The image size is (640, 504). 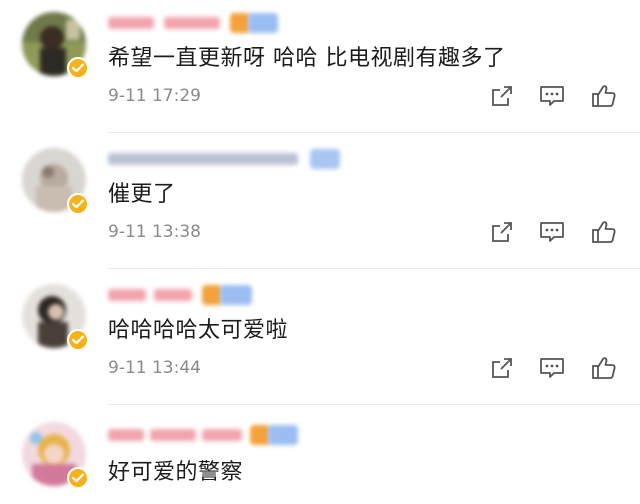 What do you see at coordinates (154, 368) in the screenshot?
I see `comment-time: 9-11 13:44` at bounding box center [154, 368].